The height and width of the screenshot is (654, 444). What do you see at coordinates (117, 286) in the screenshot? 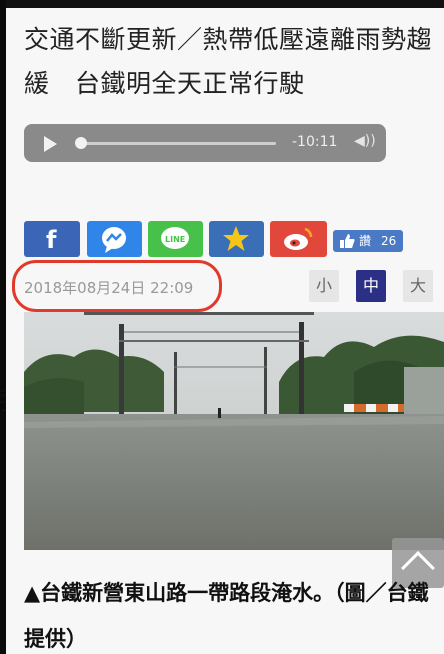
I see `highlight-circle` at bounding box center [117, 286].